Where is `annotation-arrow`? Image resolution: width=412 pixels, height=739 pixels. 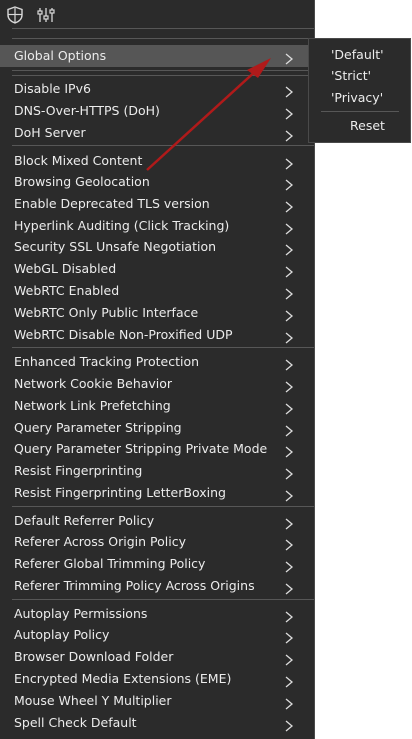
annotation-arrow is located at coordinates (208, 114).